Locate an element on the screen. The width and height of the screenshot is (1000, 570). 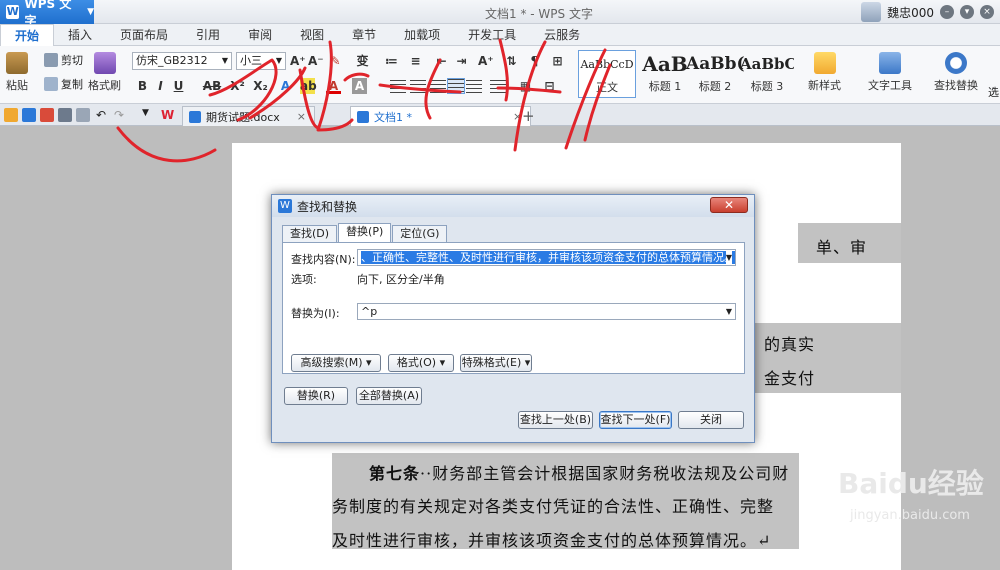
font-name-select: 仿宋_GB2312 ▼ is located at coordinates (182, 61).